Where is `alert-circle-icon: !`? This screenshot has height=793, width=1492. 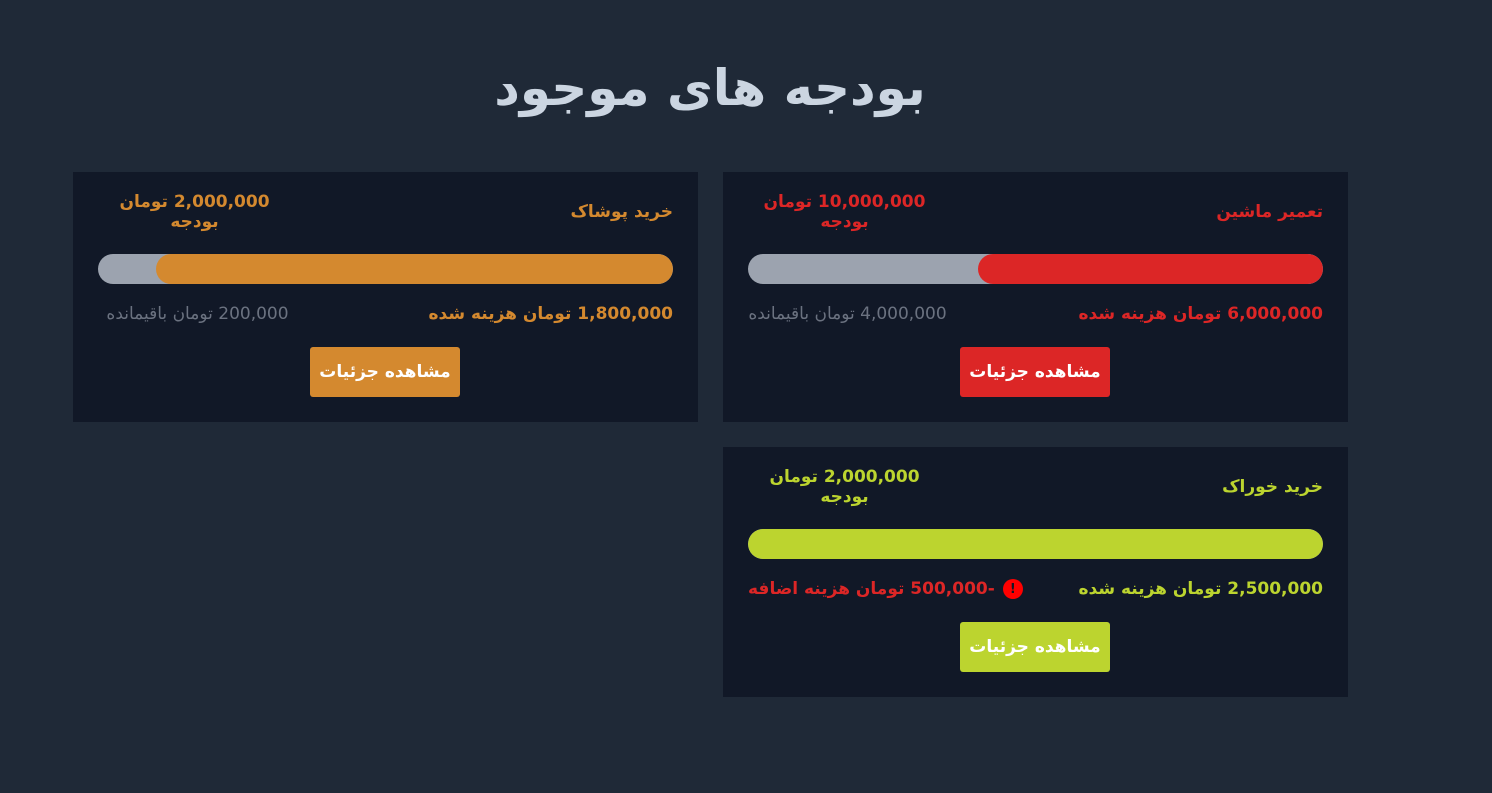
alert-circle-icon: ! is located at coordinates (1012, 589).